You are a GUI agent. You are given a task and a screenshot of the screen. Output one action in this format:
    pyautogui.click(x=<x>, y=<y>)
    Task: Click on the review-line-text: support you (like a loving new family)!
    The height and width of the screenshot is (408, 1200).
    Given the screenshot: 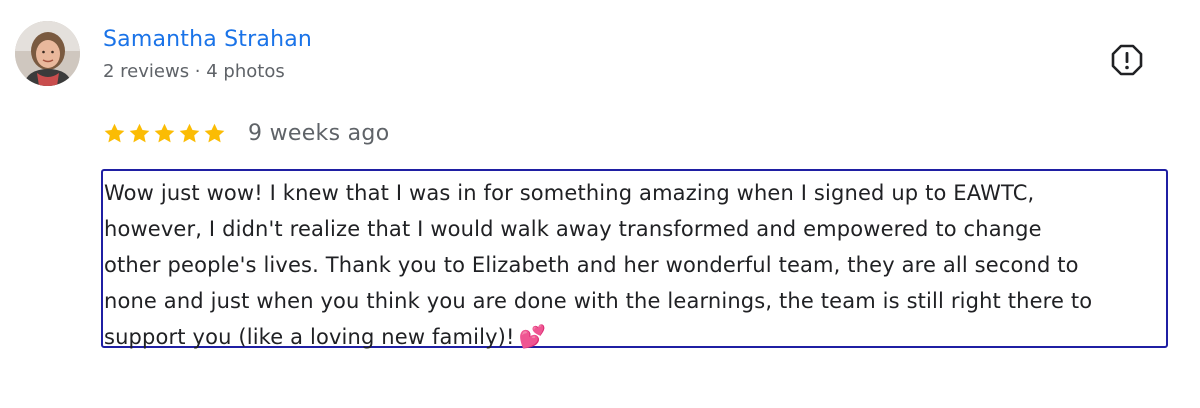 What is the action you would take?
    pyautogui.click(x=309, y=337)
    